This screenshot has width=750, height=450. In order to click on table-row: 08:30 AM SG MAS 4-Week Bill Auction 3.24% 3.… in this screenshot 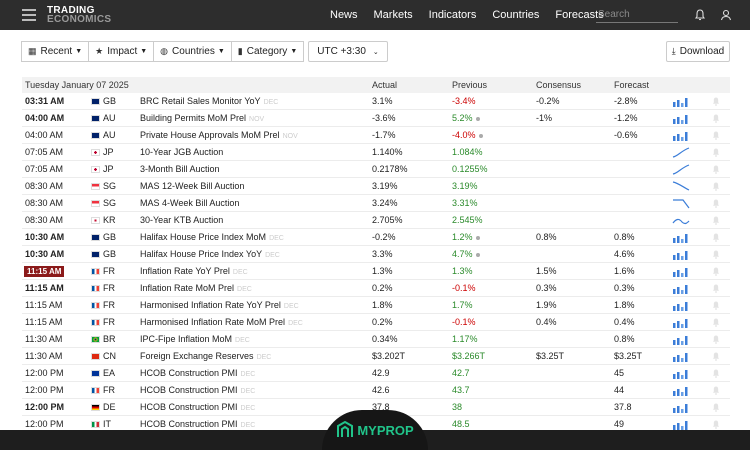, I will do `click(376, 203)`.